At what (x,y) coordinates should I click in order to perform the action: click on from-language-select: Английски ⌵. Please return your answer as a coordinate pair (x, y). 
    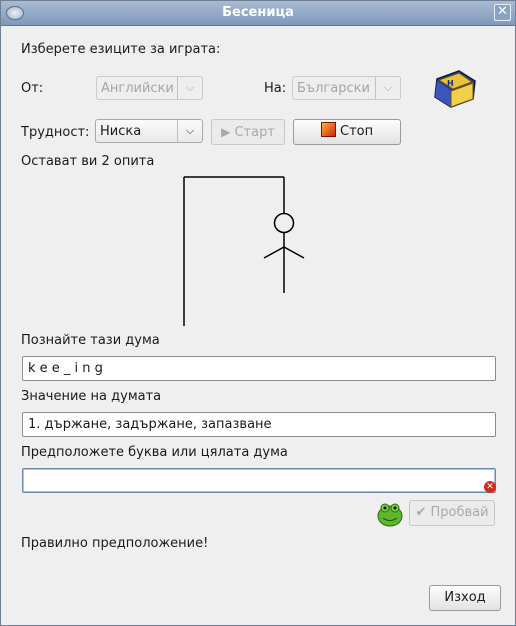
    Looking at the image, I should click on (149, 88).